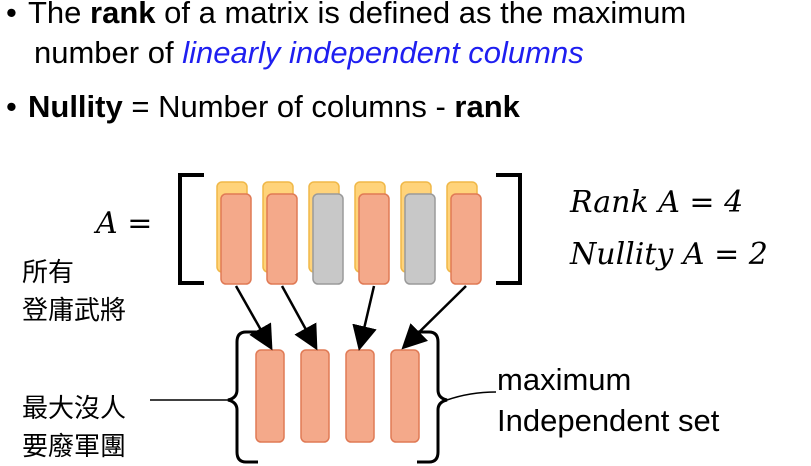 Image resolution: width=811 pixels, height=466 pixels. Describe the element at coordinates (471, 396) in the screenshot. I see `independent-set-leader-line` at that location.